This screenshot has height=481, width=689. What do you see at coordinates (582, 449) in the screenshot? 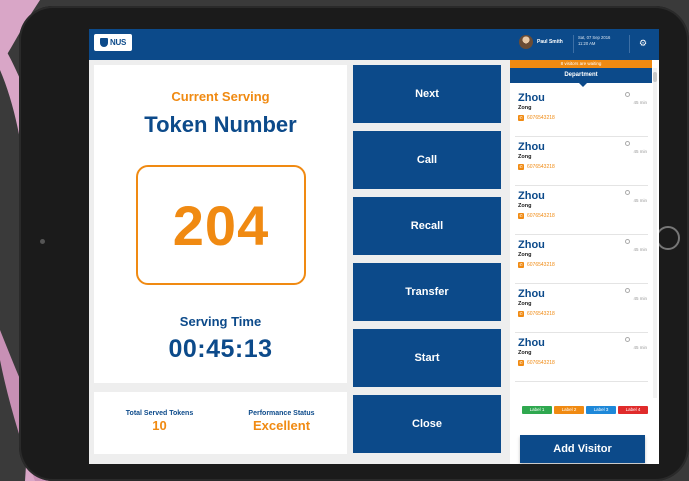
I see `add-visitor-button: Add Visitor` at bounding box center [582, 449].